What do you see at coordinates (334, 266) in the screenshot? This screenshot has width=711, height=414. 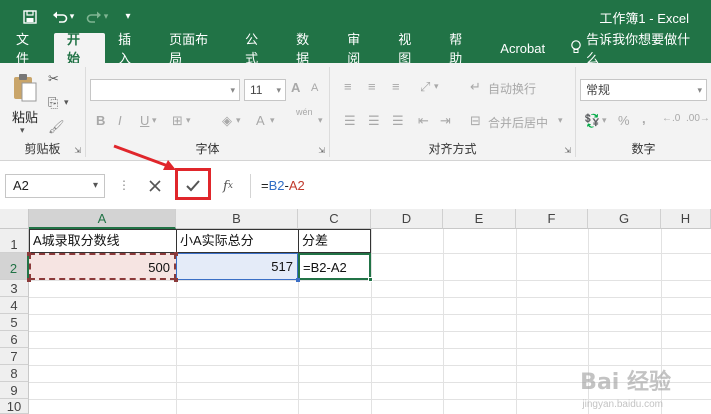 I see `cell-c2: =B2-A2` at bounding box center [334, 266].